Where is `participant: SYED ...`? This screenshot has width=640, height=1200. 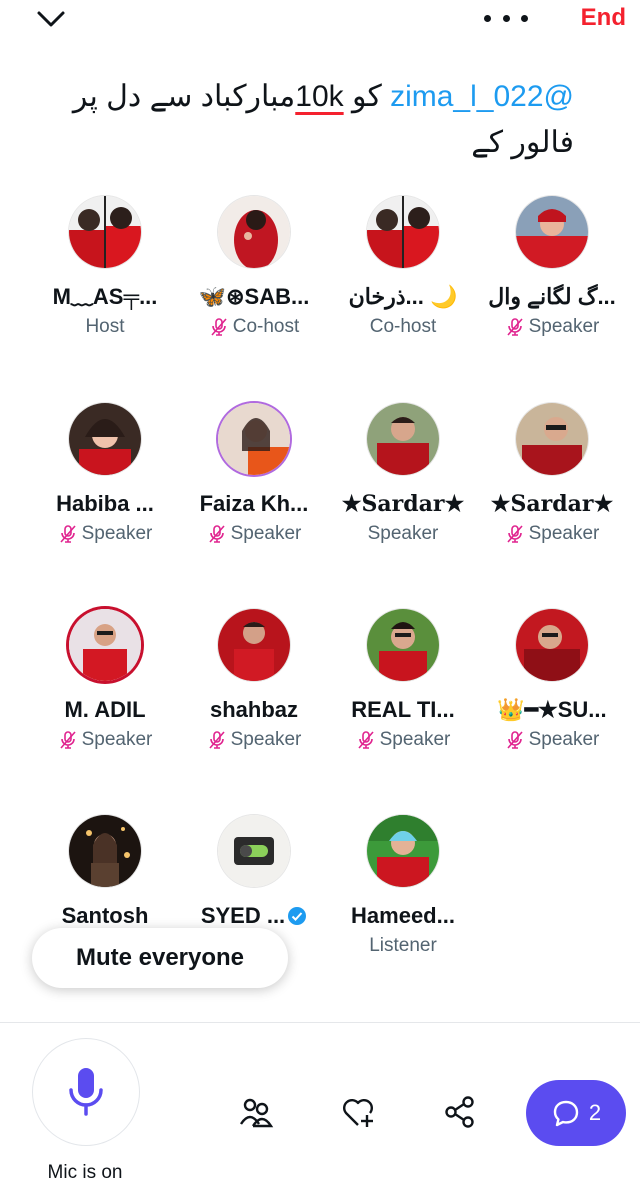 participant: SYED ... is located at coordinates (254, 872).